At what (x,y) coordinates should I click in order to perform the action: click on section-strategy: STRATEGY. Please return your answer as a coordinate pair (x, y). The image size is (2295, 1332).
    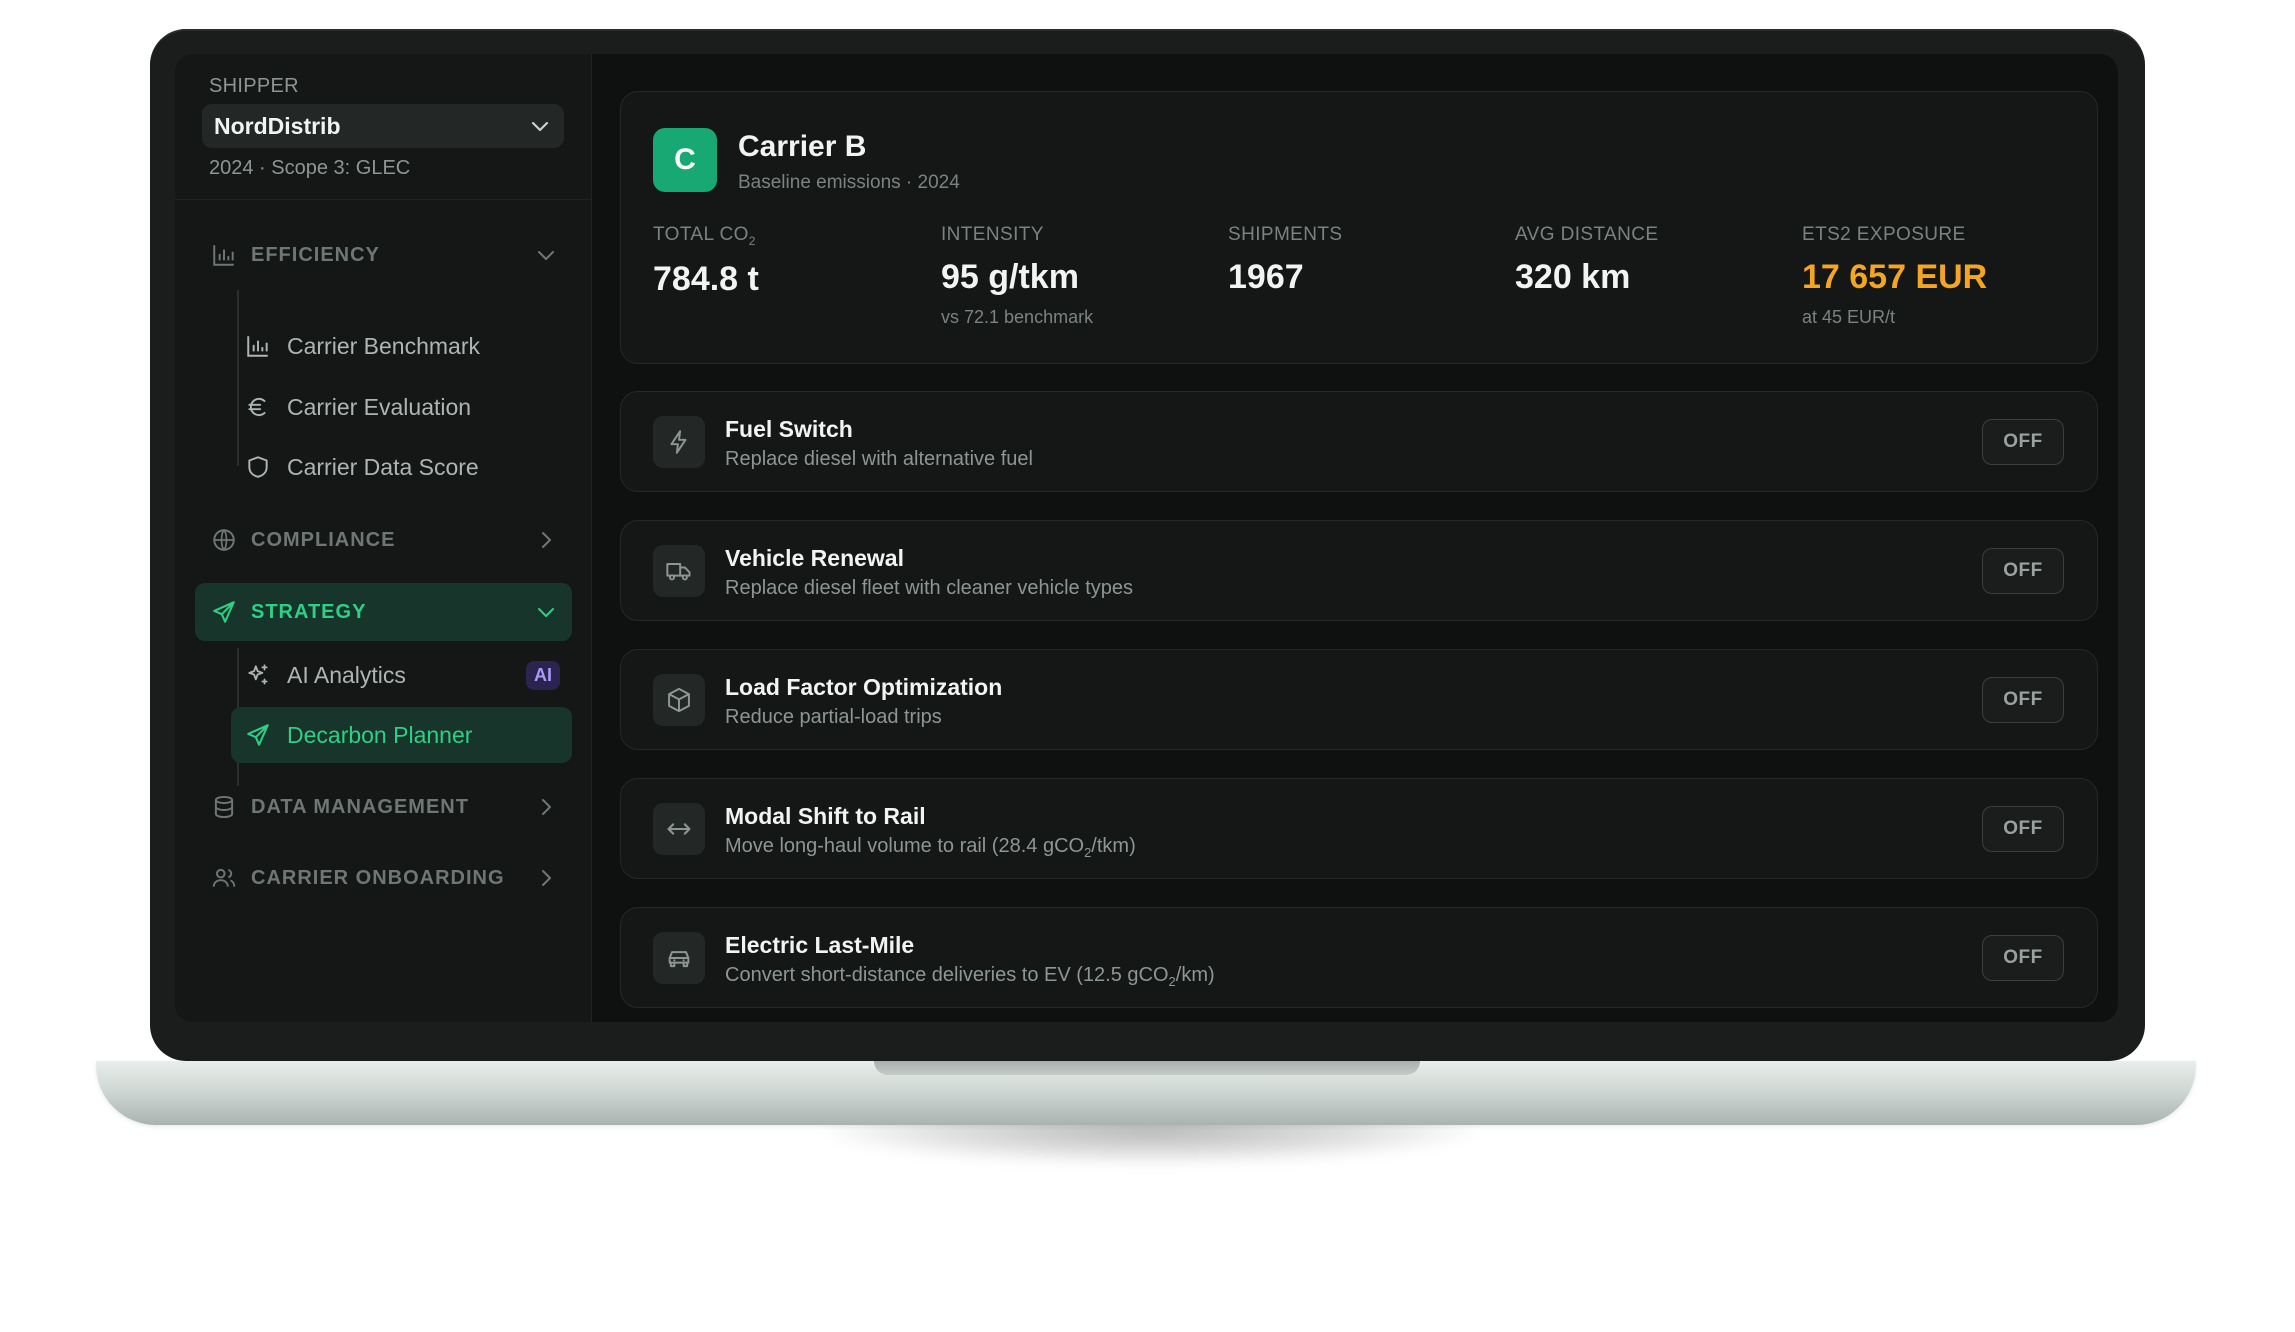
    Looking at the image, I should click on (383, 612).